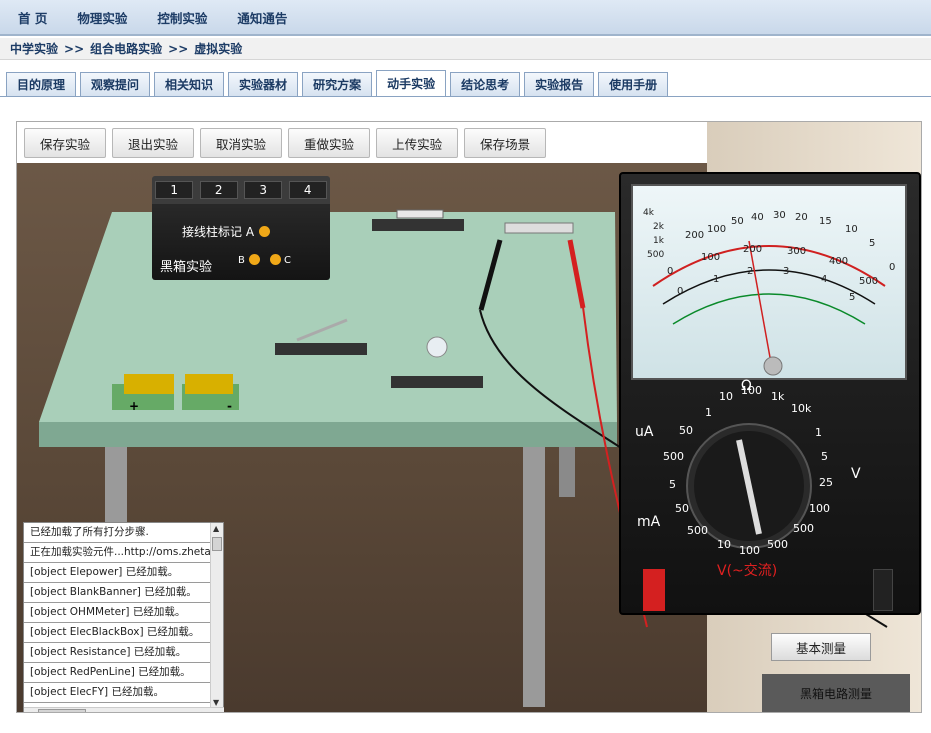  What do you see at coordinates (322, 330) in the screenshot?
I see `switch-lever` at bounding box center [322, 330].